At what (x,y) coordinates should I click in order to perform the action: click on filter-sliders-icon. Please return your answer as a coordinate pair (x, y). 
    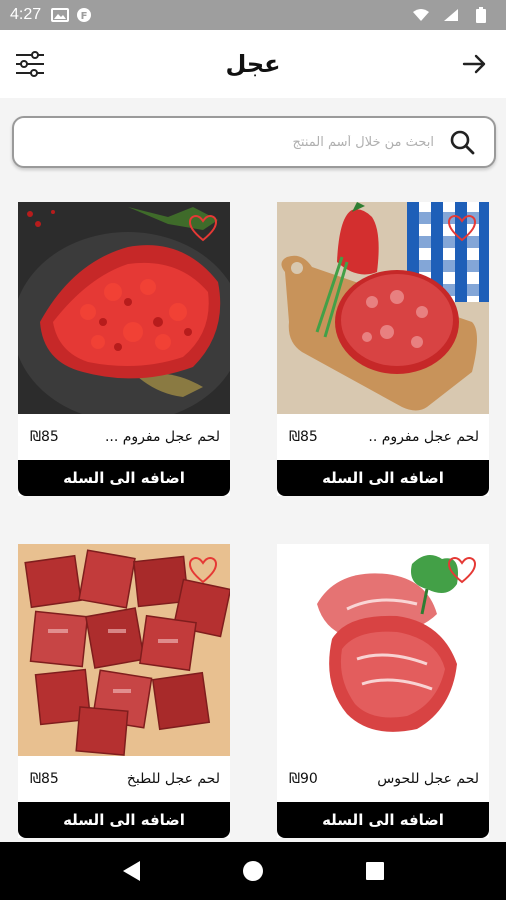
    Looking at the image, I should click on (30, 64).